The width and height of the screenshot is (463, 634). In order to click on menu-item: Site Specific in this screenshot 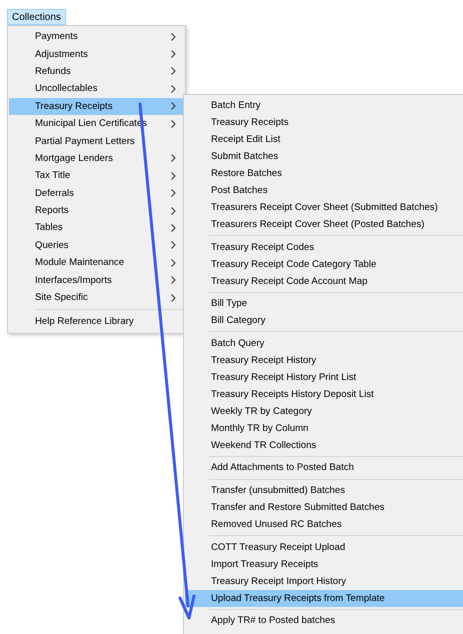, I will do `click(96, 297)`.